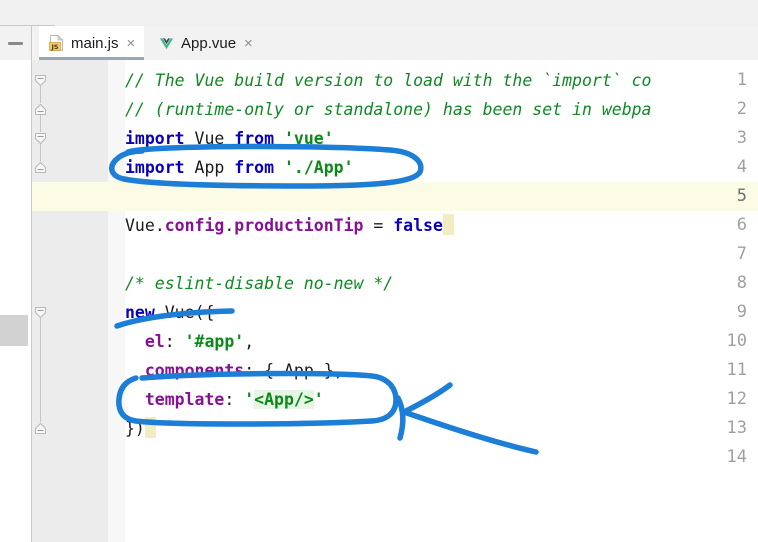  Describe the element at coordinates (741, 138) in the screenshot. I see `line-number: 3` at that location.